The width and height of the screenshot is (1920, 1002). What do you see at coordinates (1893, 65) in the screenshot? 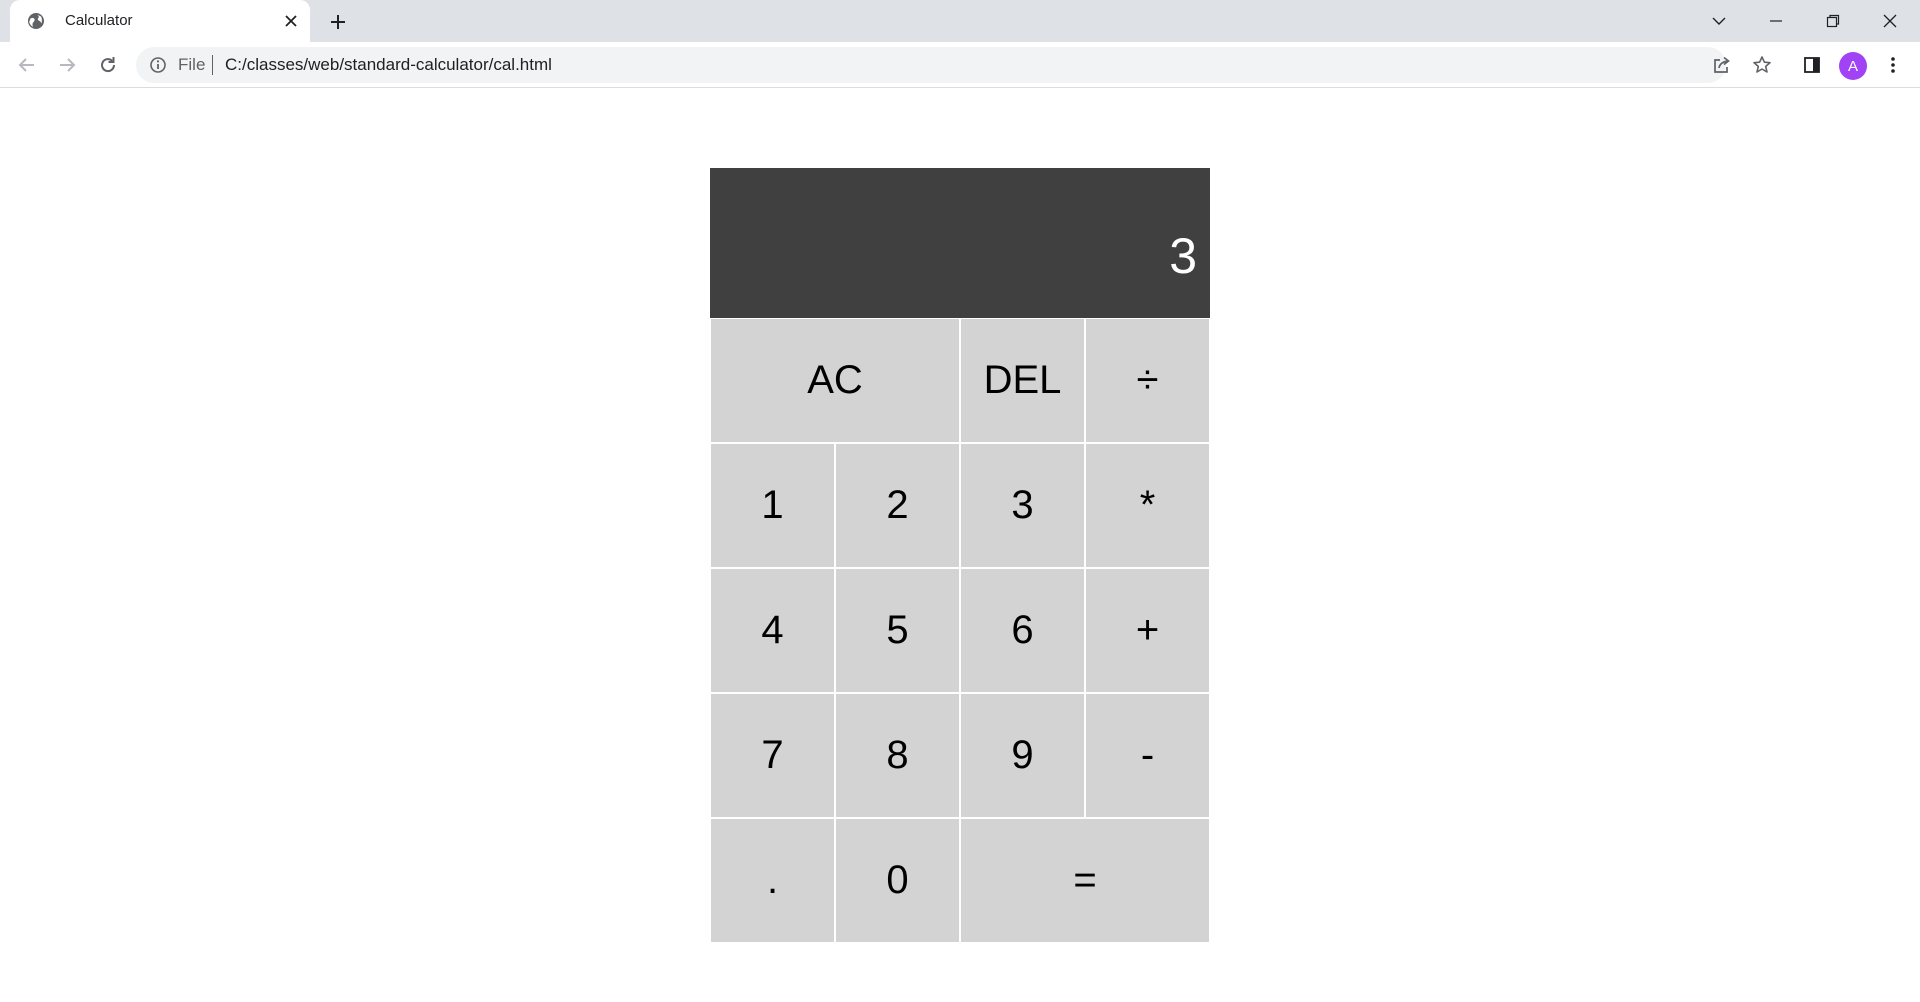
I see `kebab-menu-icon` at bounding box center [1893, 65].